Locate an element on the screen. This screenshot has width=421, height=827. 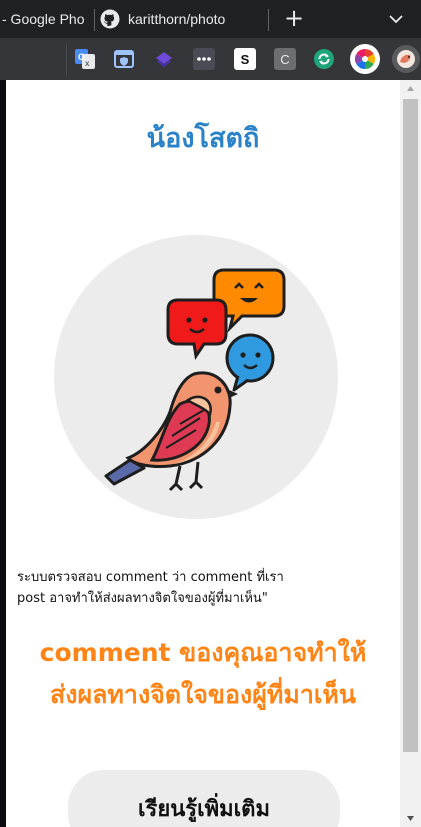
plus-icon: + is located at coordinates (294, 18).